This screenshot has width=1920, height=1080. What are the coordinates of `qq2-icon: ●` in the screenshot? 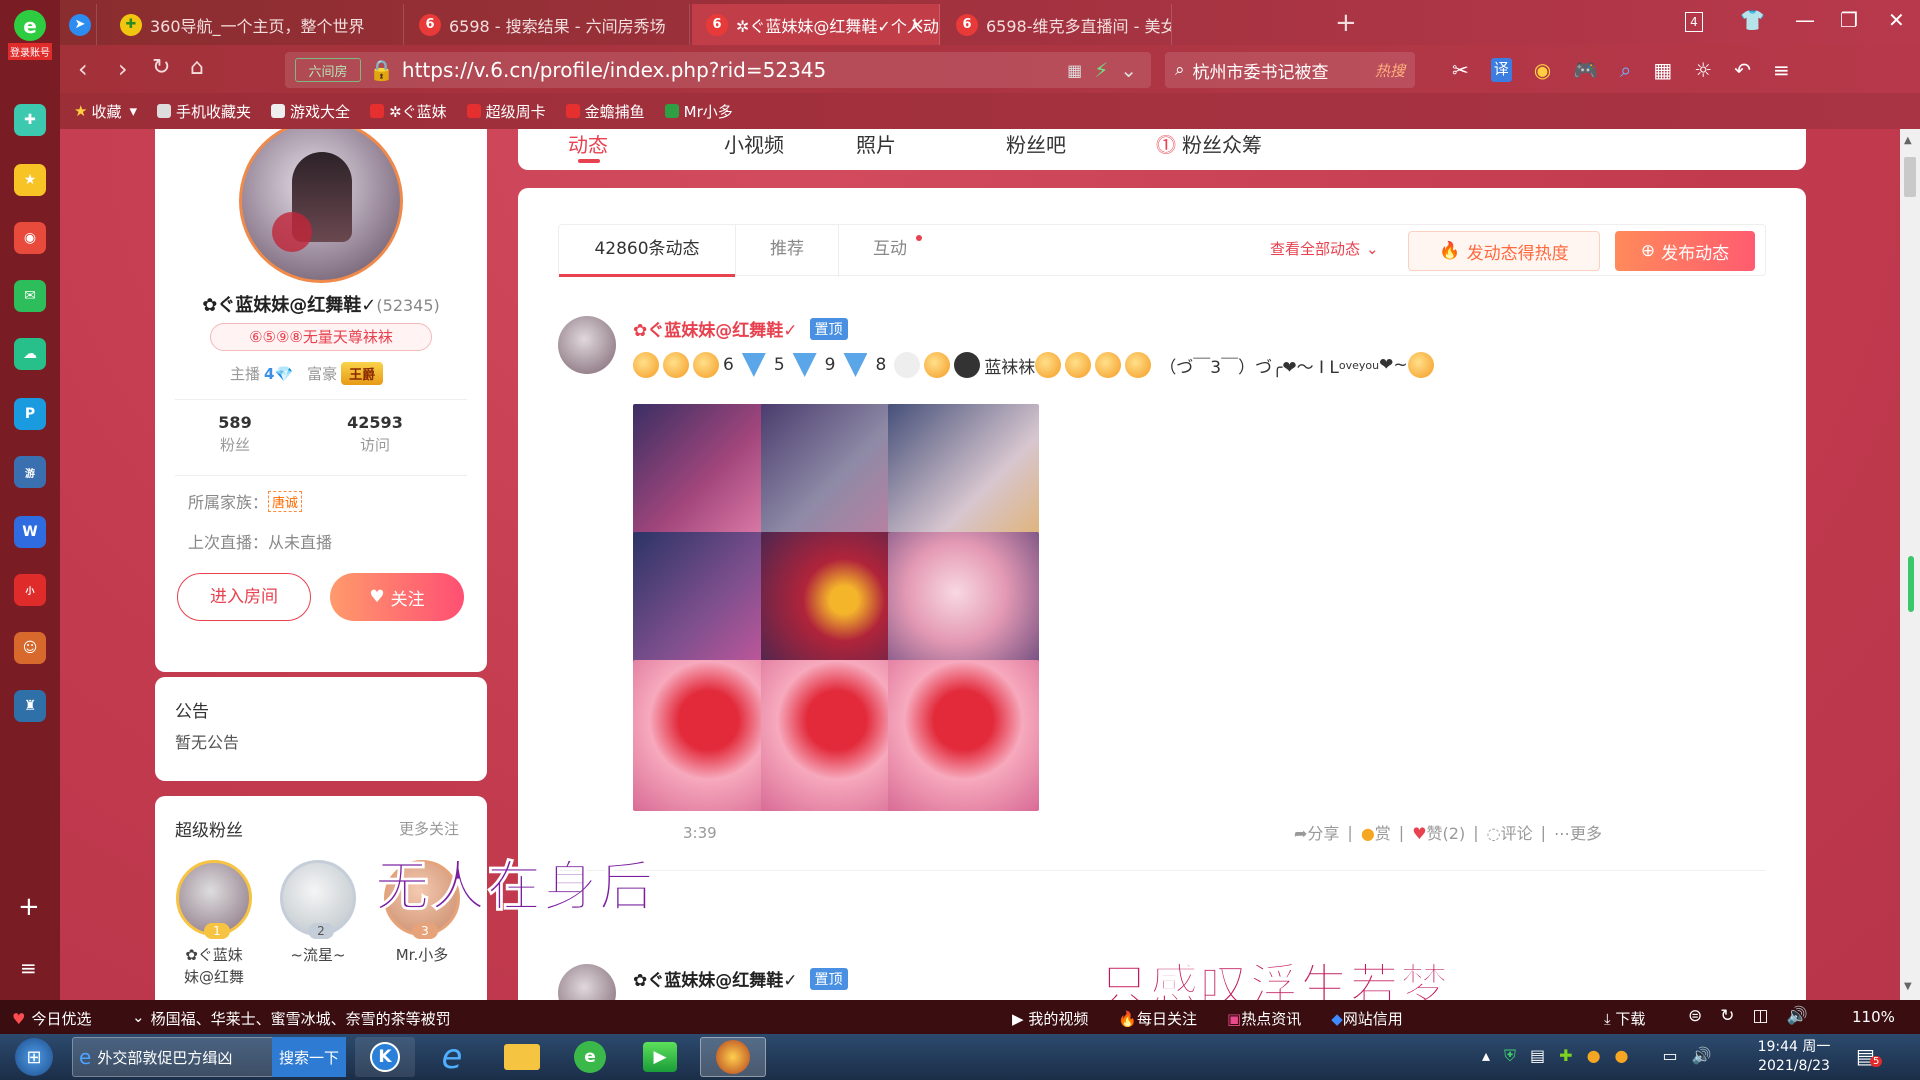 It's located at (1622, 1056).